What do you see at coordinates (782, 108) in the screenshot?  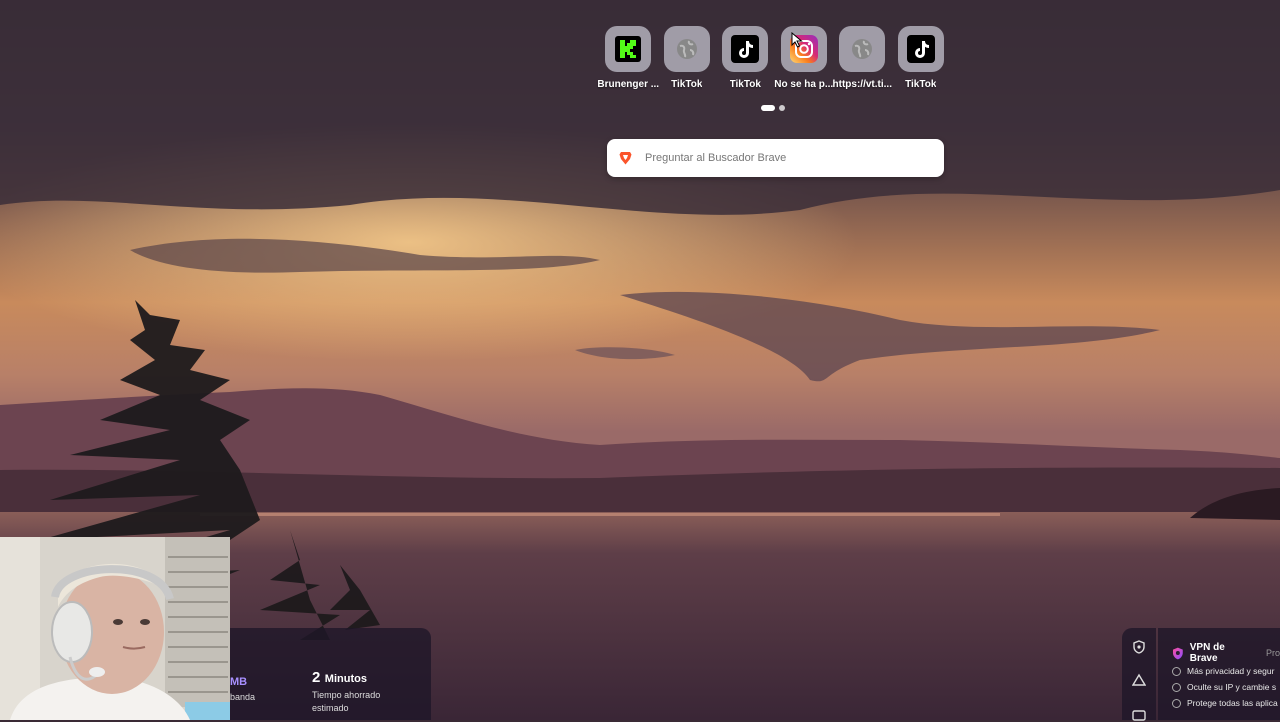 I see `page-dot` at bounding box center [782, 108].